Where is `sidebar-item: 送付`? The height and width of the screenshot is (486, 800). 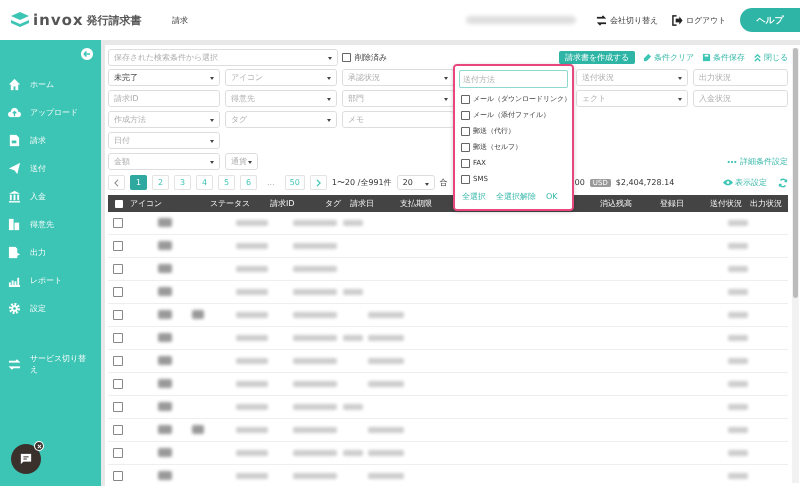 sidebar-item: 送付 is located at coordinates (50, 168).